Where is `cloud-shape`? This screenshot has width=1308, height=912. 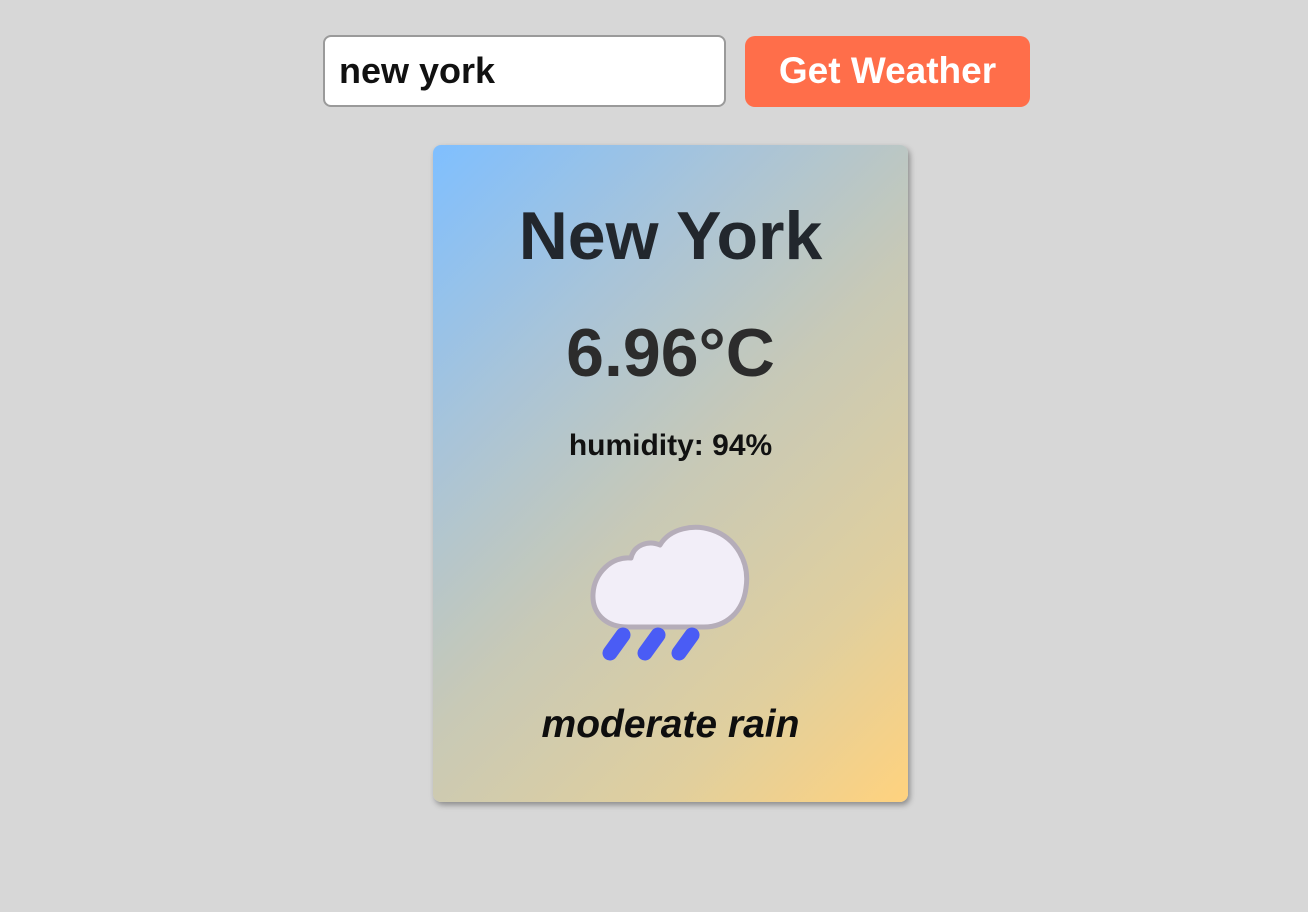 cloud-shape is located at coordinates (670, 577).